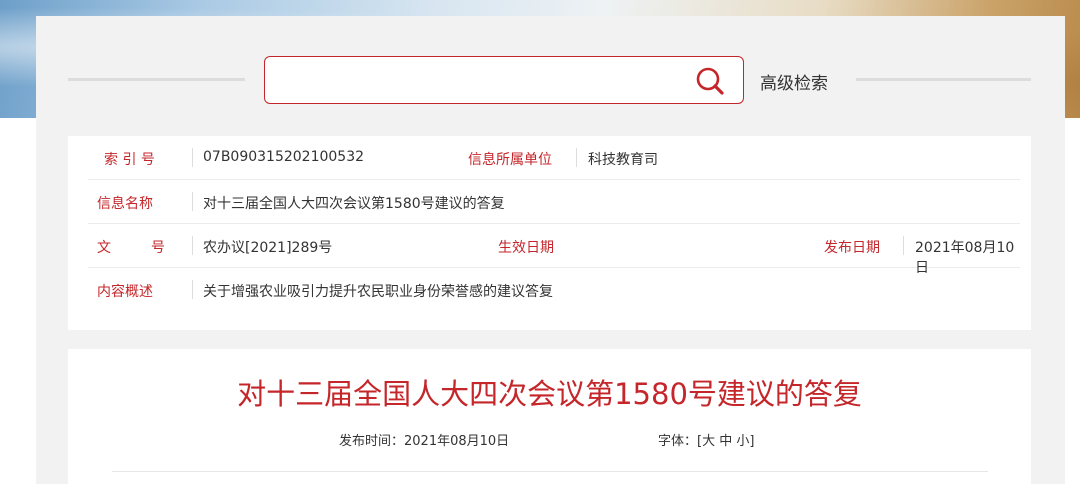 Image resolution: width=1080 pixels, height=484 pixels. I want to click on search-divider-left, so click(156, 79).